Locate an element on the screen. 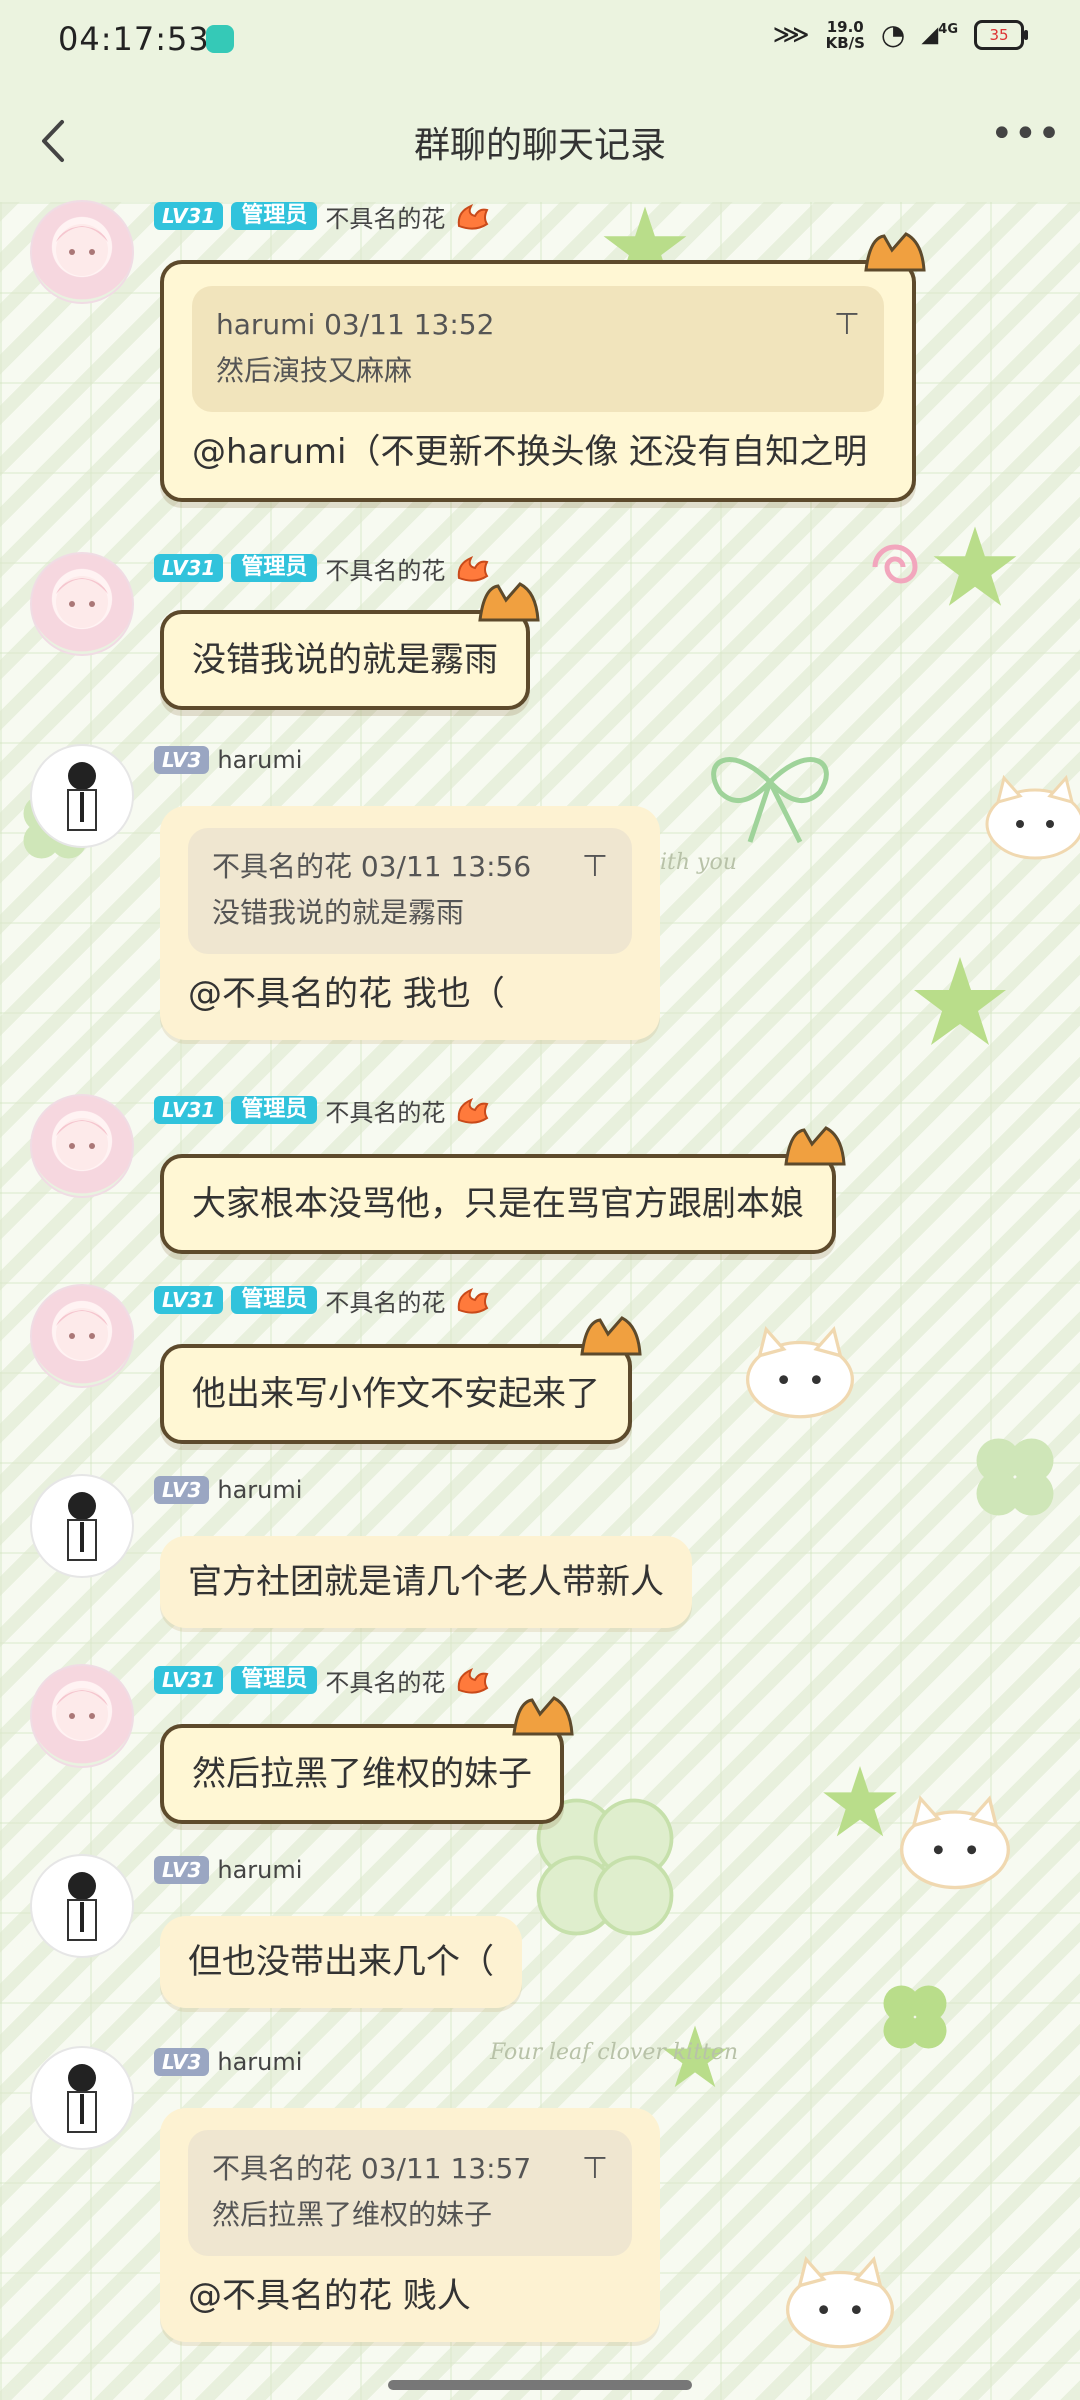 The width and height of the screenshot is (1080, 2400). status-icons: ⋙ 19.0 KB/S ◔ ◢4G 35 is located at coordinates (900, 34).